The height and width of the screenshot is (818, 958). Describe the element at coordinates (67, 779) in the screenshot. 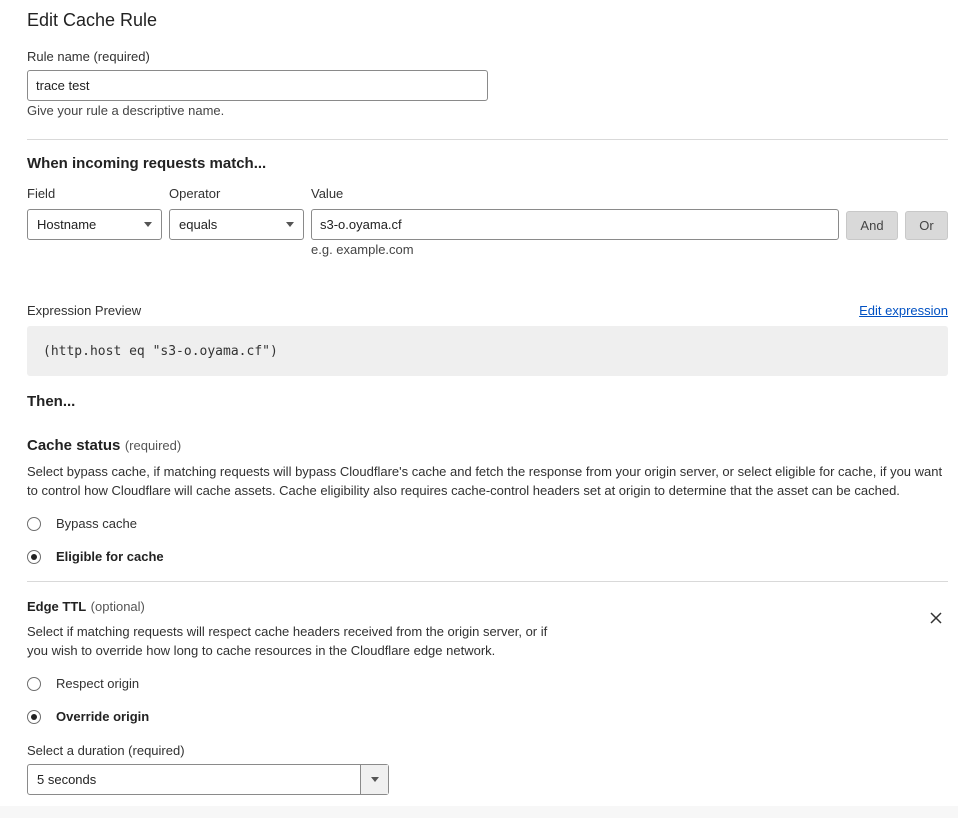

I see `duration-select-value: 5 seconds` at that location.